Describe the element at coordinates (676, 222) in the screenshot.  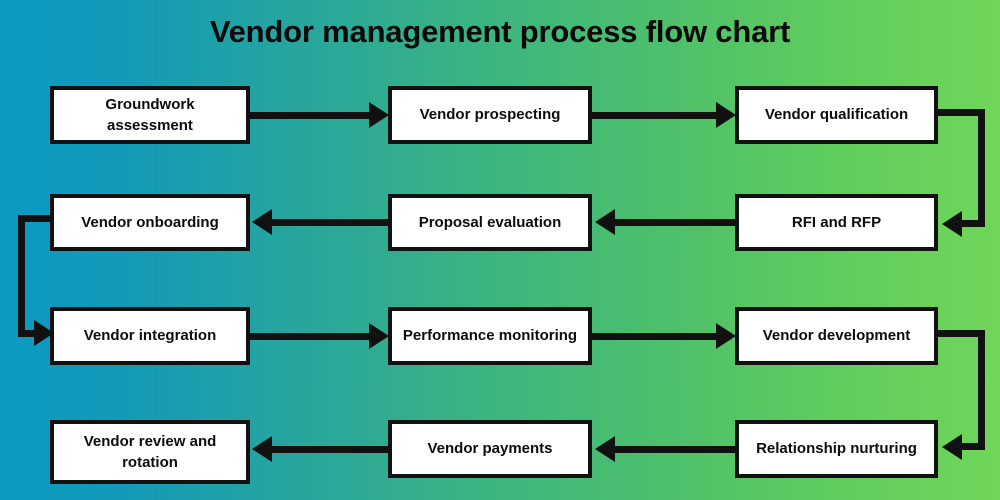
I see `connector-rfi-to-proposal` at that location.